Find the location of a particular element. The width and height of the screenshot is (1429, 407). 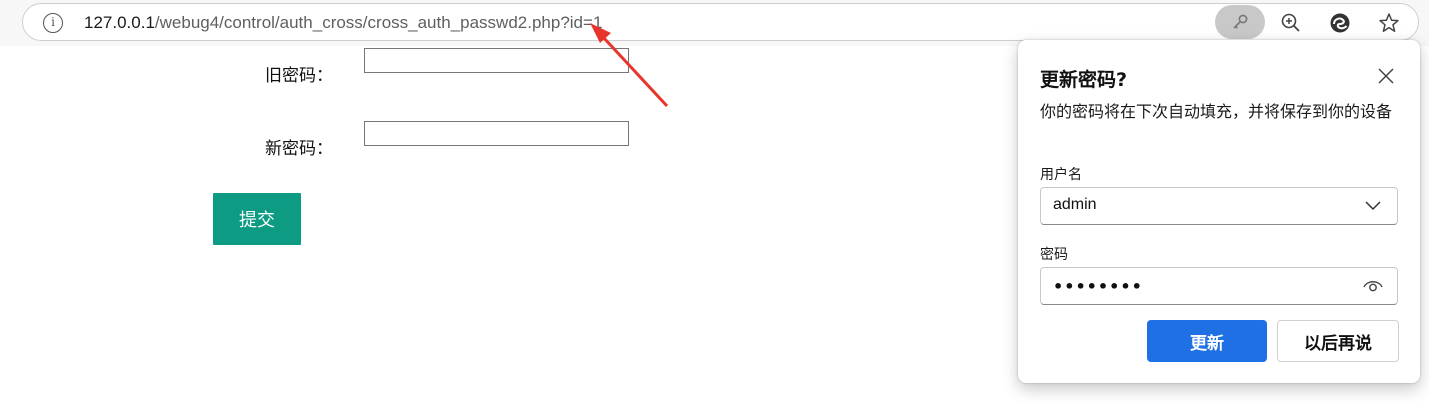

key-icon is located at coordinates (1240, 21).